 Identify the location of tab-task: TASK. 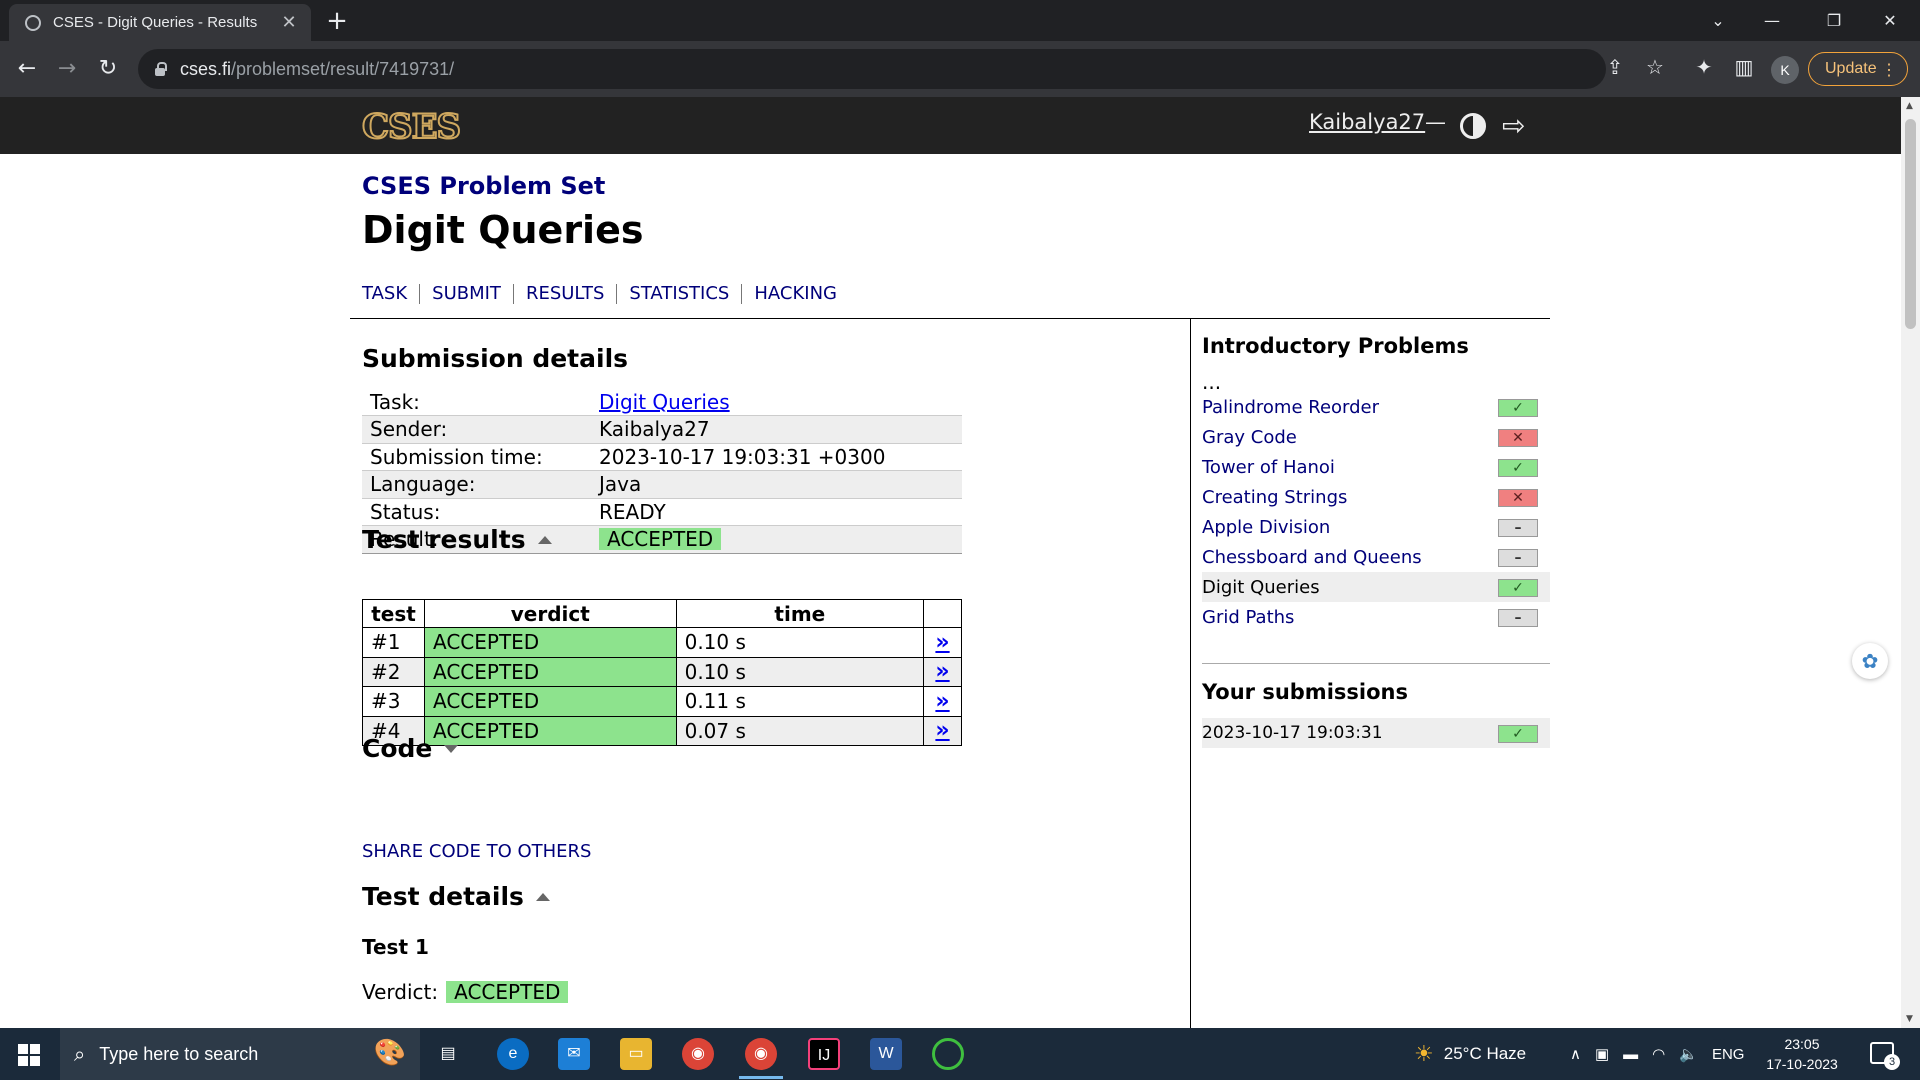
(390, 294).